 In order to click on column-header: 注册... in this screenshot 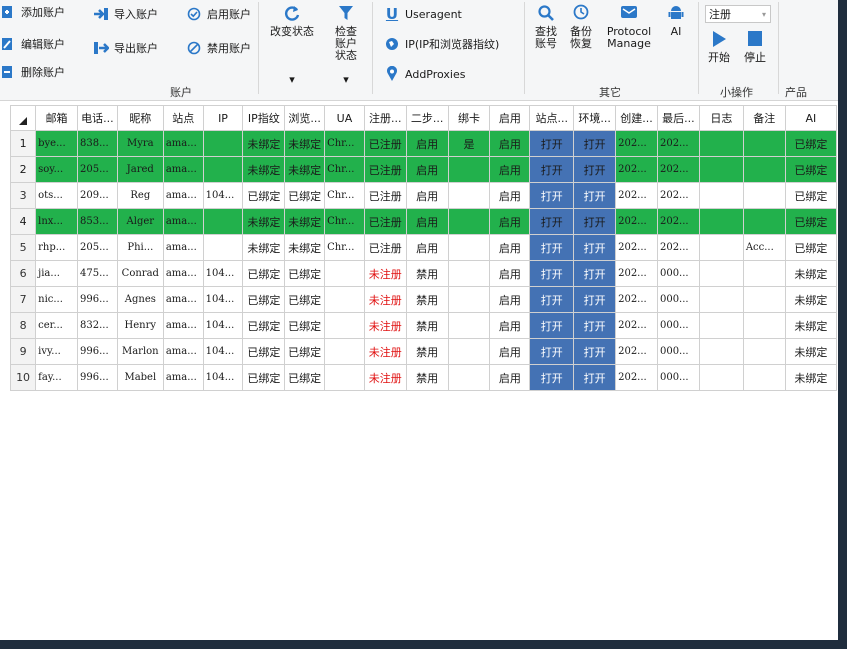, I will do `click(385, 118)`.